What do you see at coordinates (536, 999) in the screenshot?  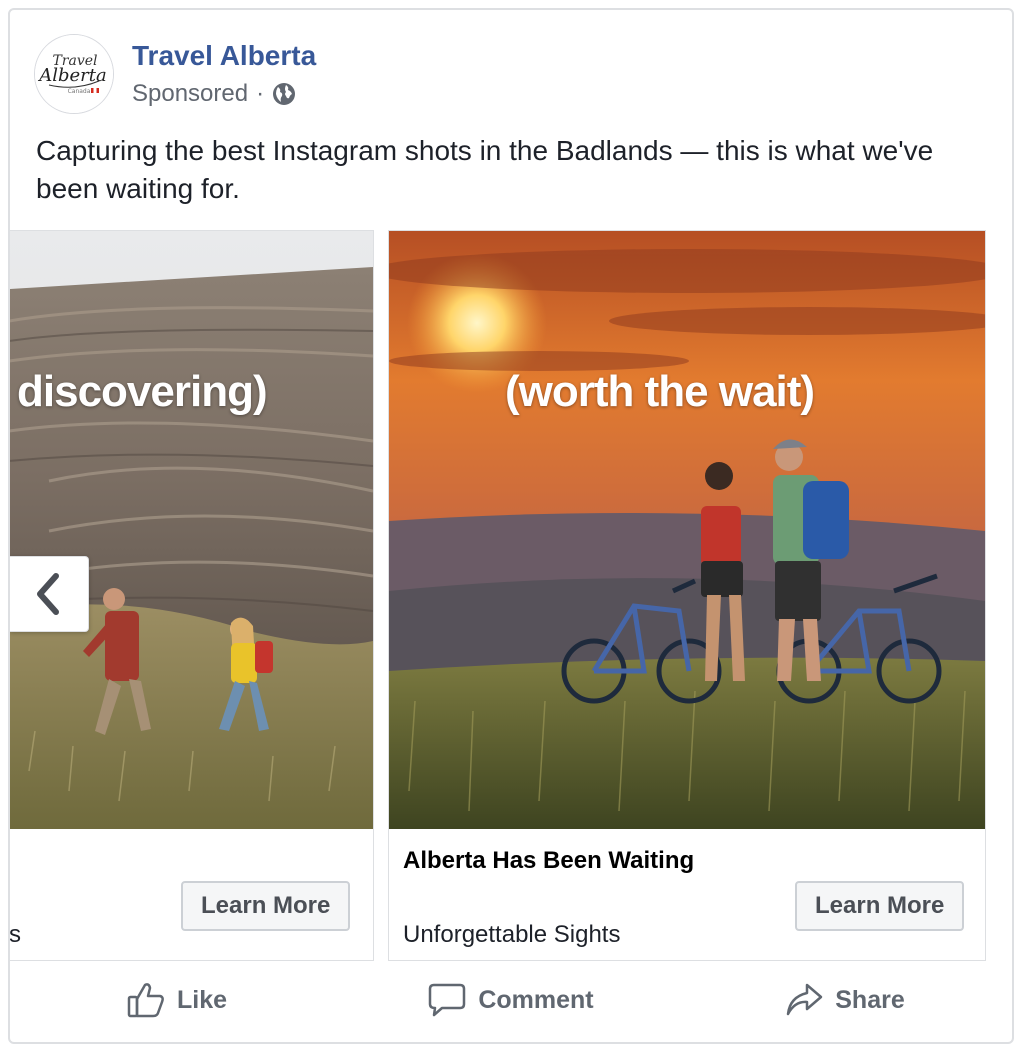 I see `comment-label: Comment` at bounding box center [536, 999].